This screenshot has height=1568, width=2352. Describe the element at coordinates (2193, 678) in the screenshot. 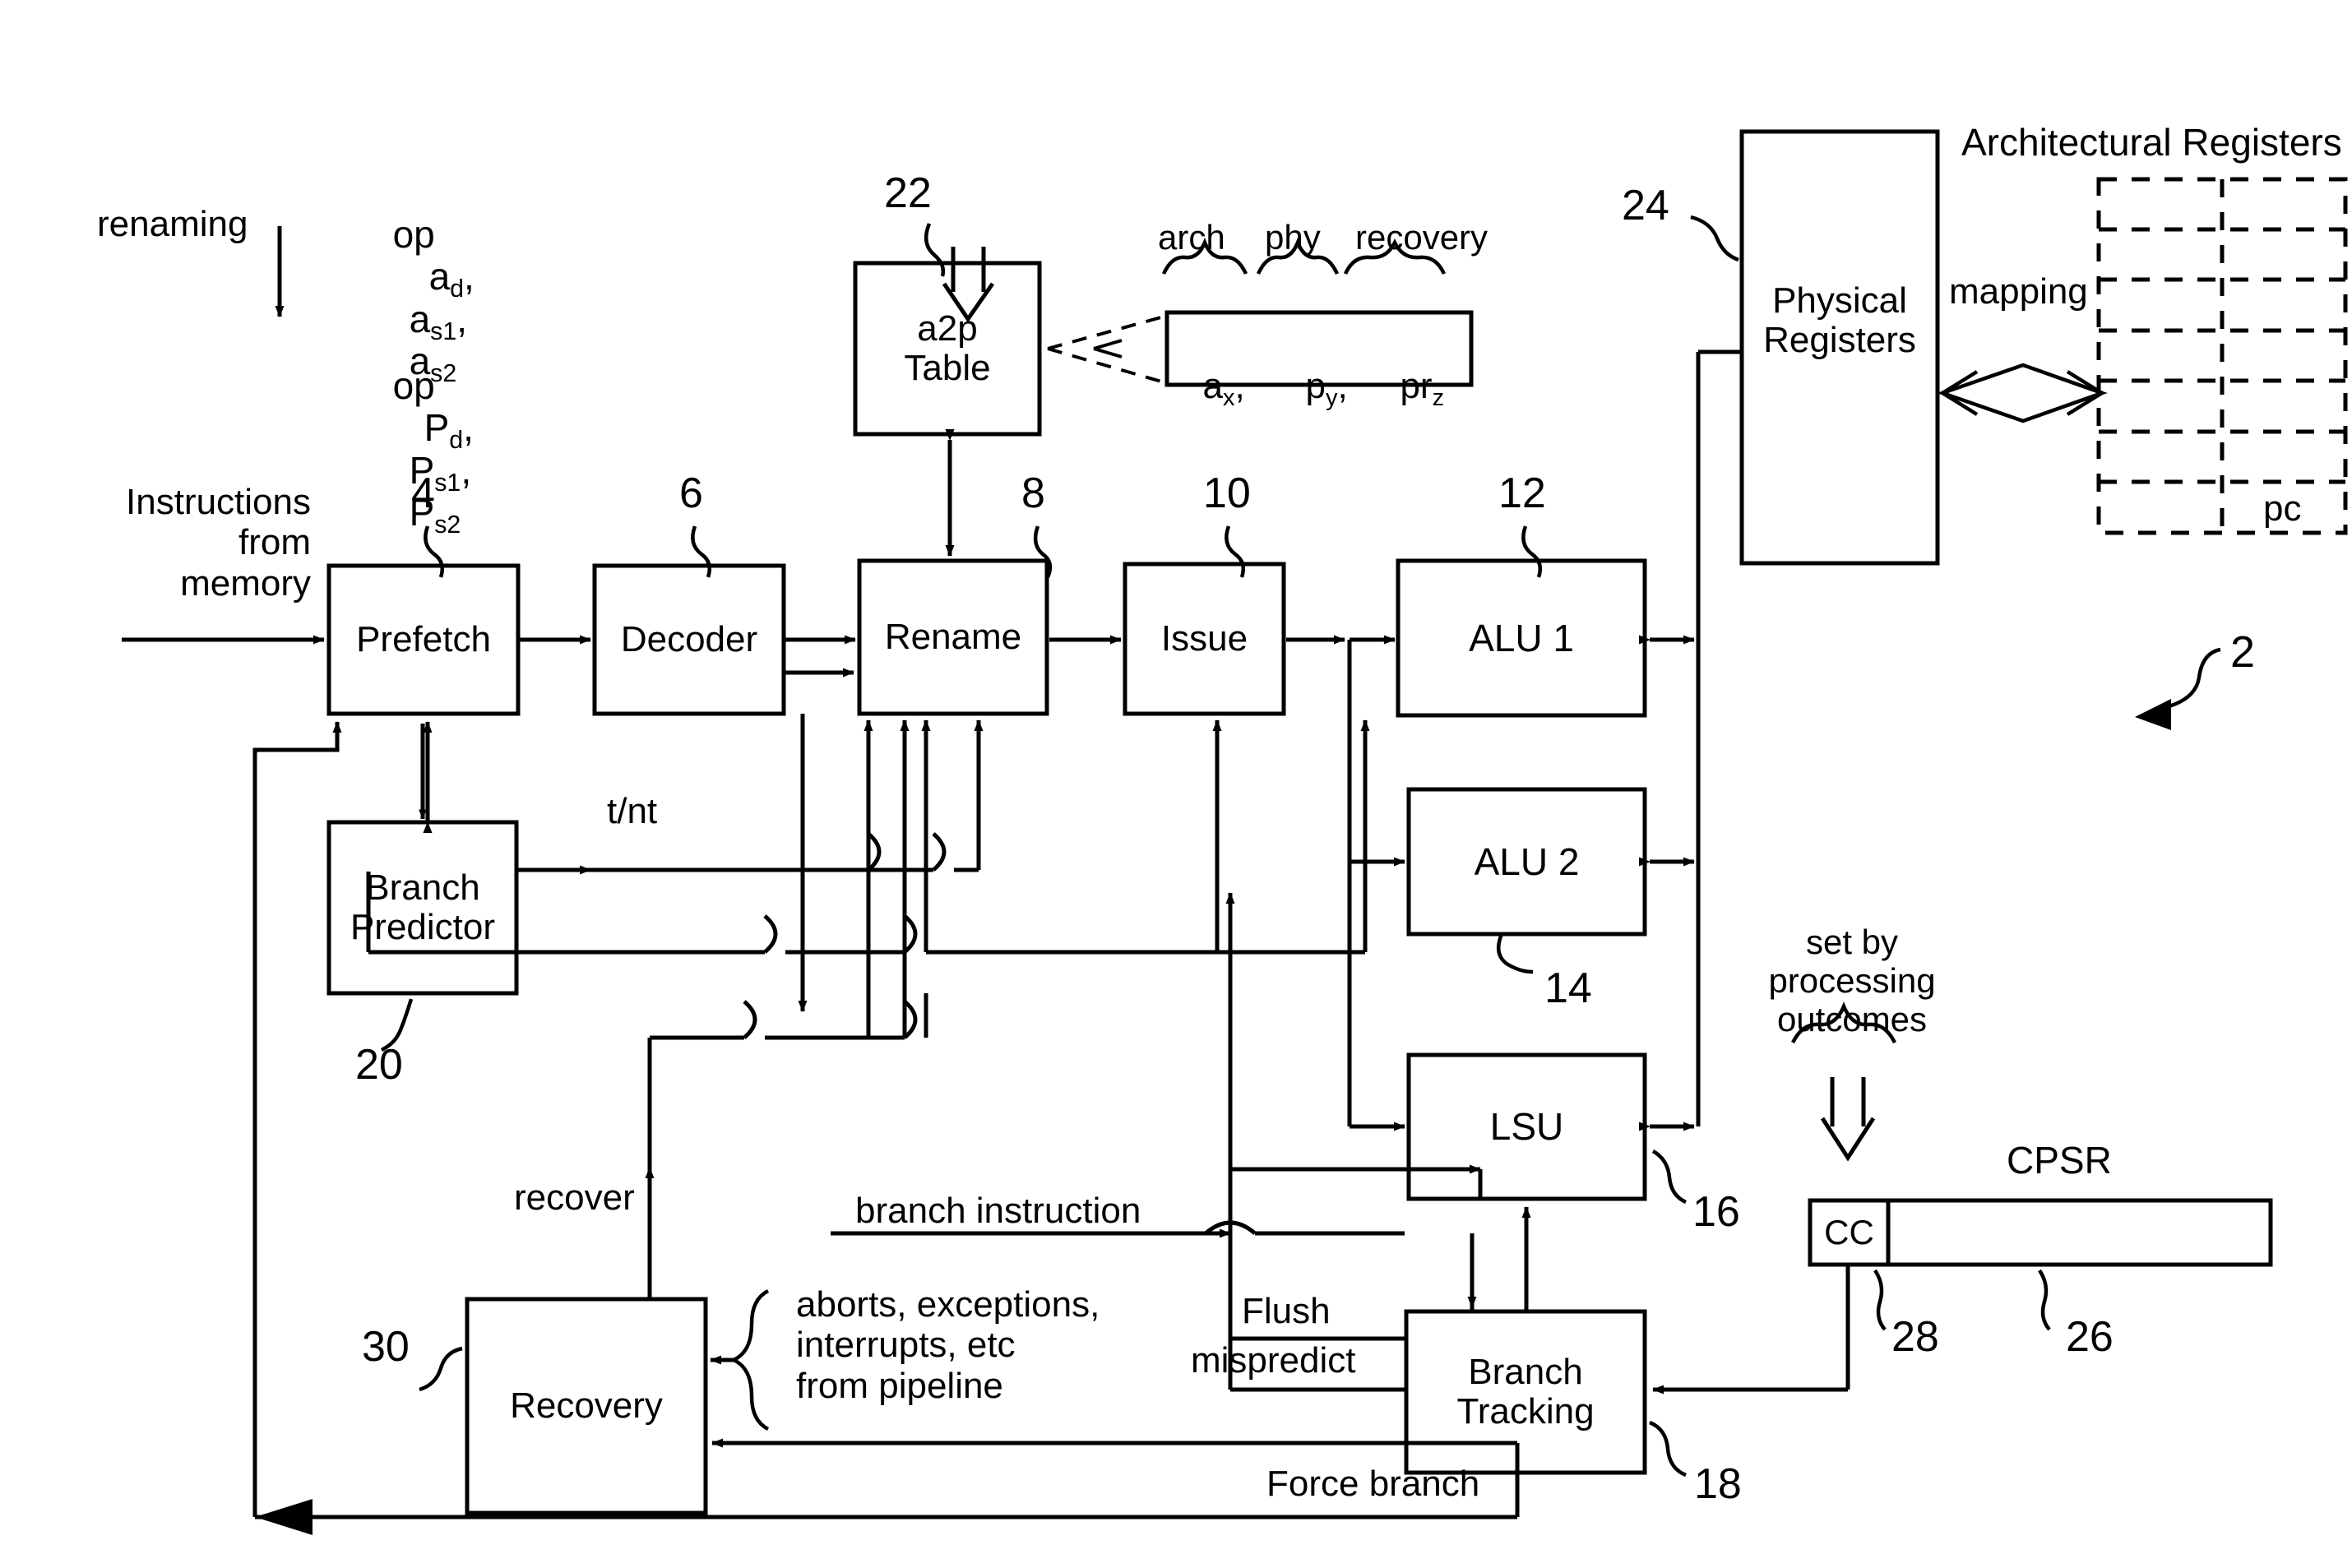

I see `figure-ref-leader` at that location.